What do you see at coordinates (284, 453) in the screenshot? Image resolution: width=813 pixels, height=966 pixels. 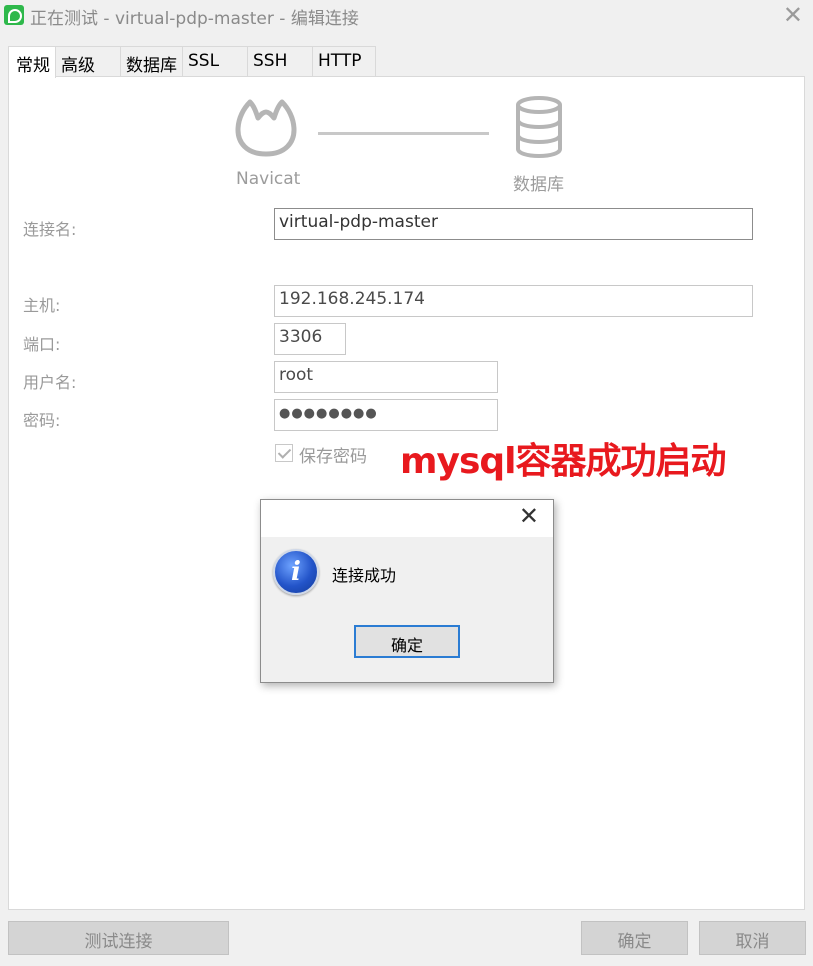 I see `save-password-checkbox` at bounding box center [284, 453].